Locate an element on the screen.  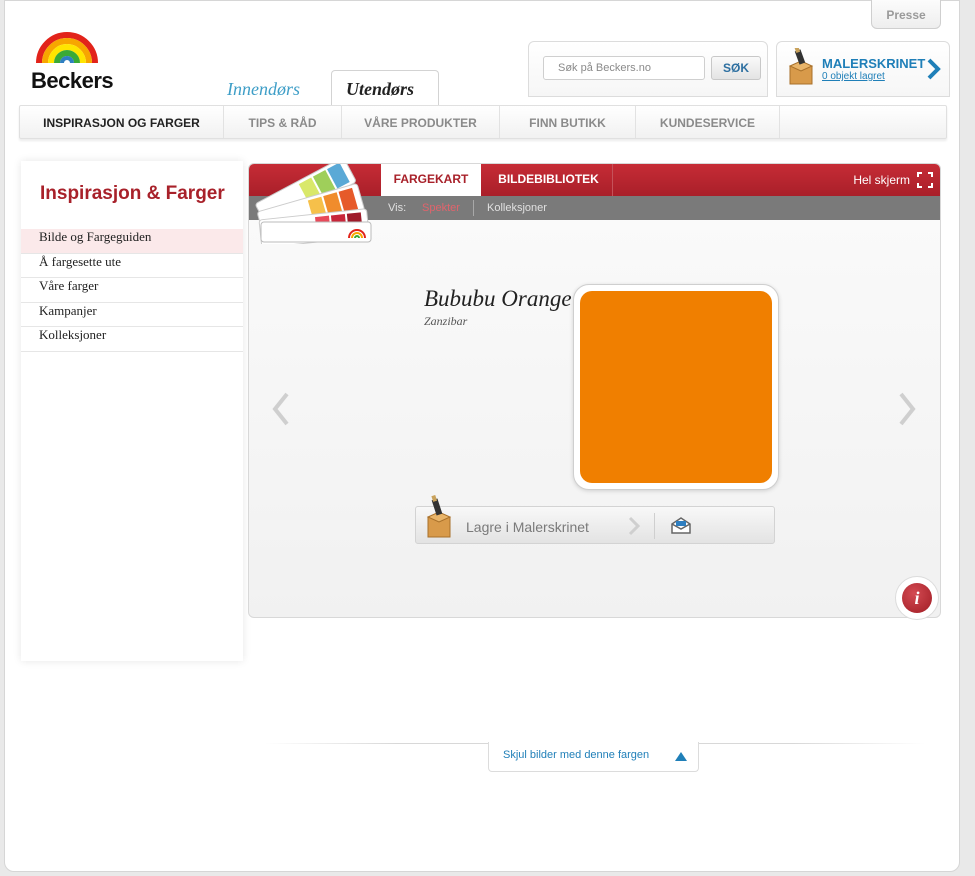
presse-link: Presse is located at coordinates (906, 14).